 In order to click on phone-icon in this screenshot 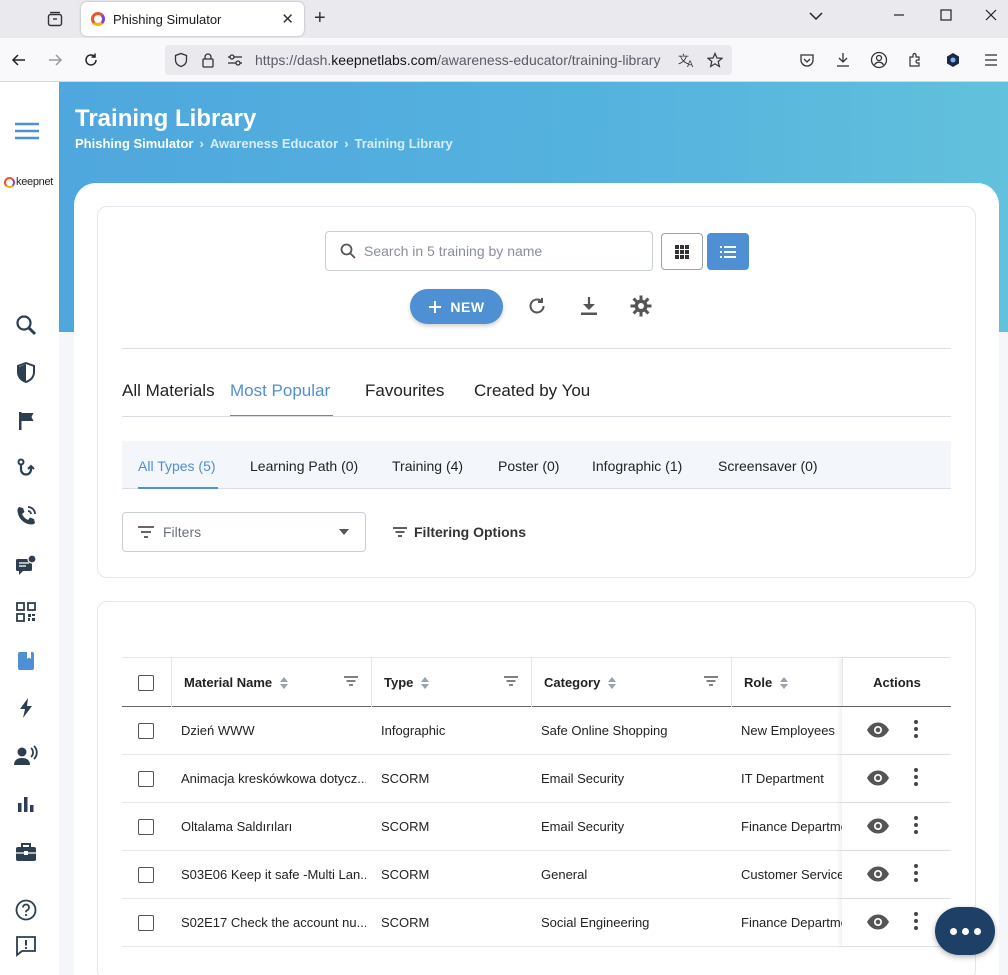, I will do `click(26, 516)`.